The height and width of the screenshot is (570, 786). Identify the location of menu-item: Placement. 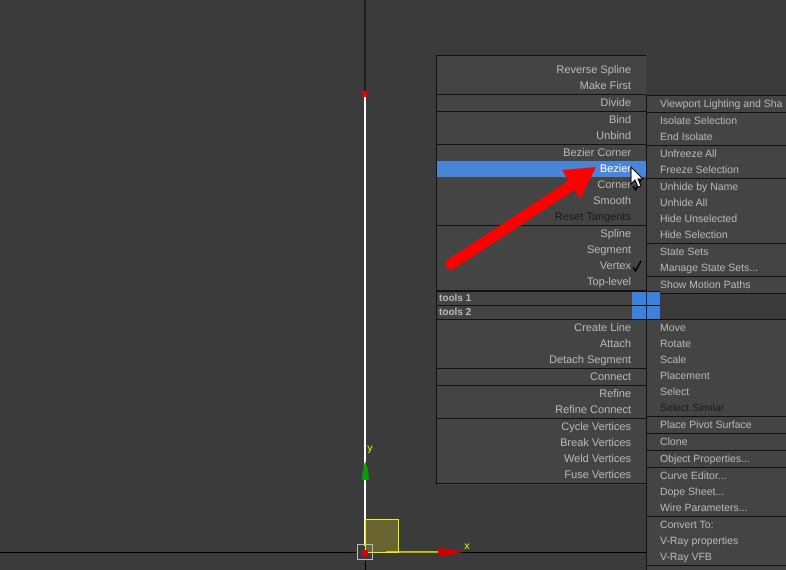
(716, 376).